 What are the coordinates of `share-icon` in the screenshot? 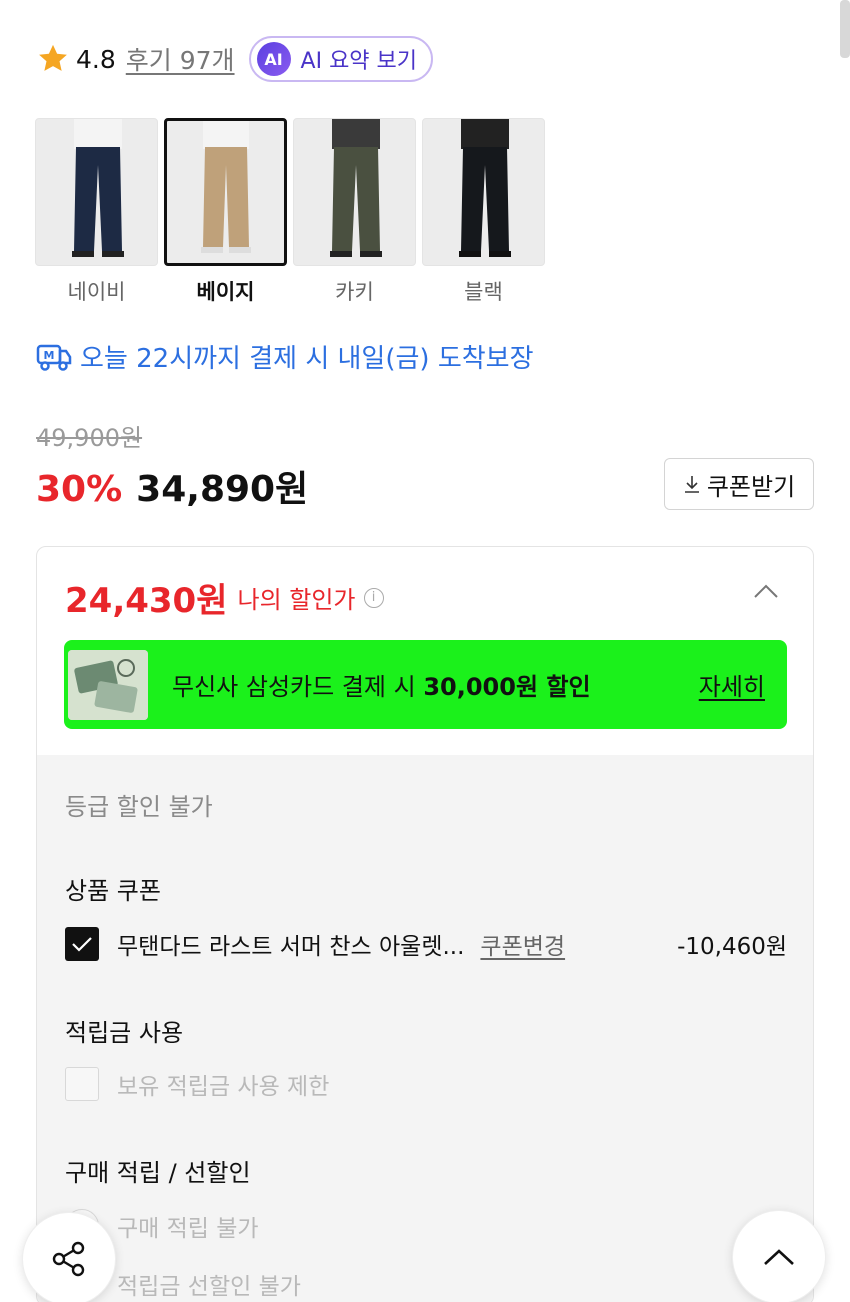 It's located at (68, 1259).